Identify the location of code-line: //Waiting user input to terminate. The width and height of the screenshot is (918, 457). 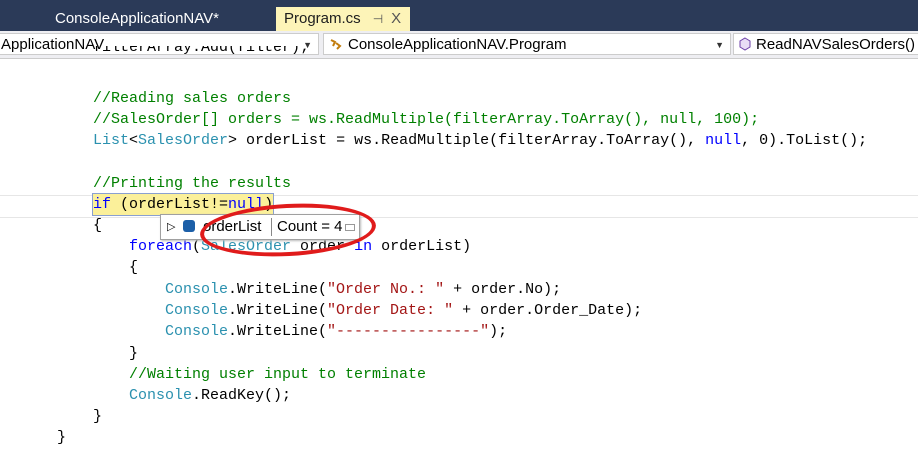
(278, 374).